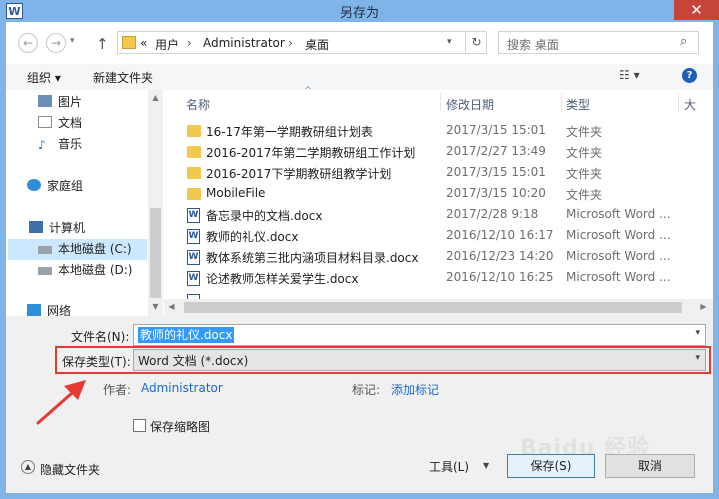  What do you see at coordinates (470, 104) in the screenshot?
I see `column-header-date: 修改日期` at bounding box center [470, 104].